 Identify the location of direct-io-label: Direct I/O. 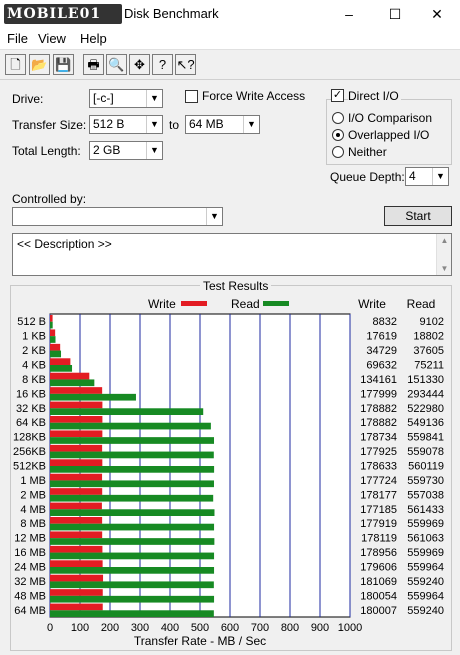
(374, 96).